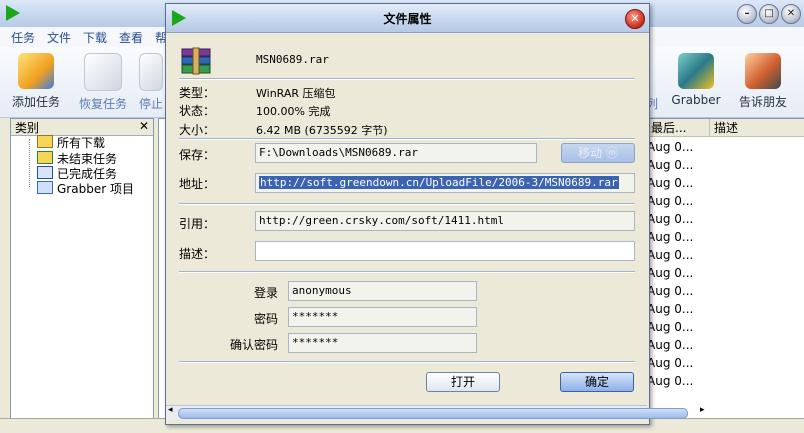 The image size is (804, 433). What do you see at coordinates (95, 189) in the screenshot?
I see `tree-label-grabber: Grabber 项目` at bounding box center [95, 189].